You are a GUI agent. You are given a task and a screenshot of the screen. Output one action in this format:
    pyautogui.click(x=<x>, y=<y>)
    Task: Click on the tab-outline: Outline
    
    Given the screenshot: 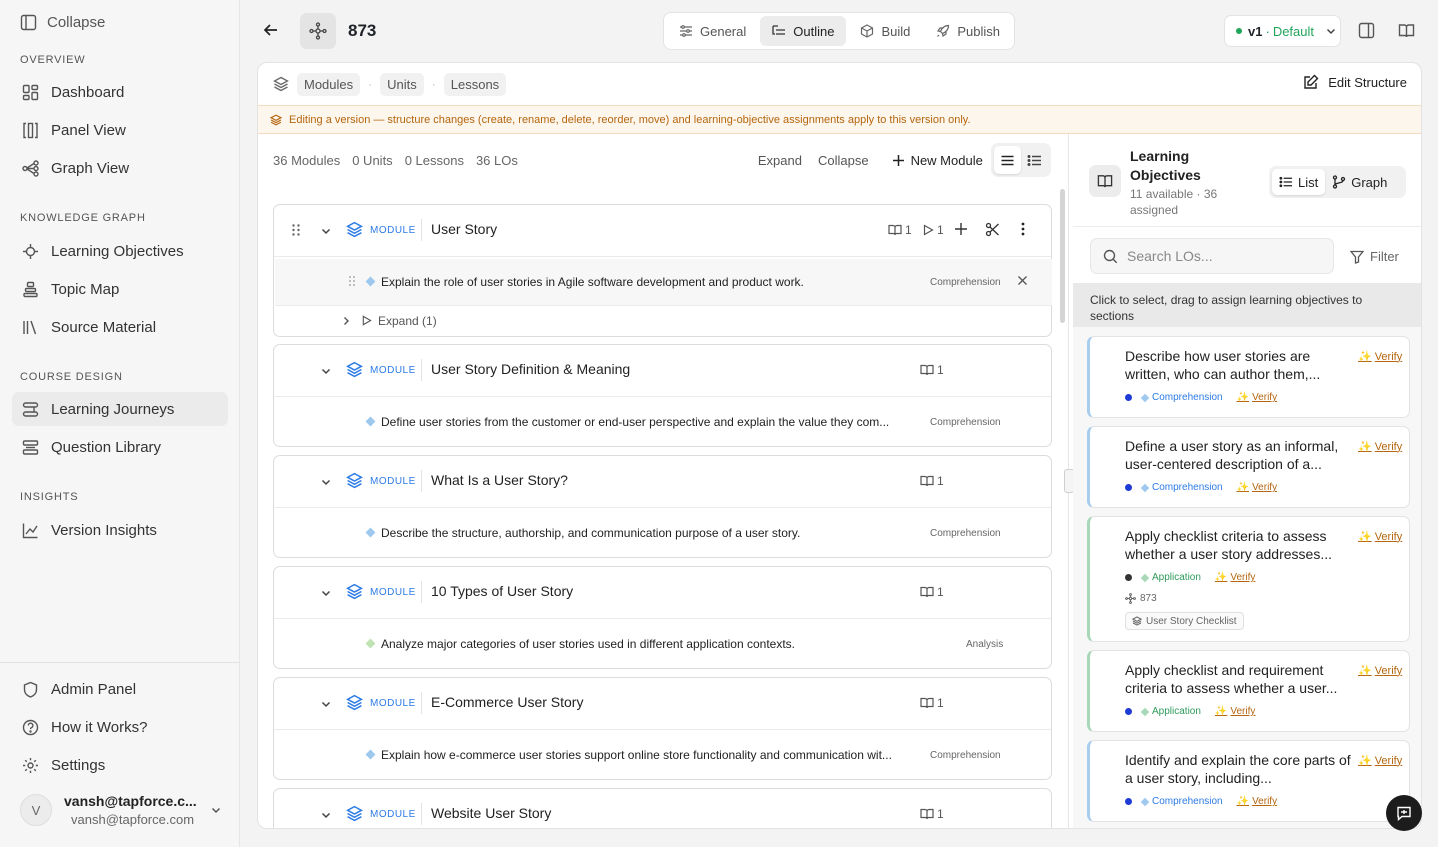 What is the action you would take?
    pyautogui.click(x=803, y=31)
    